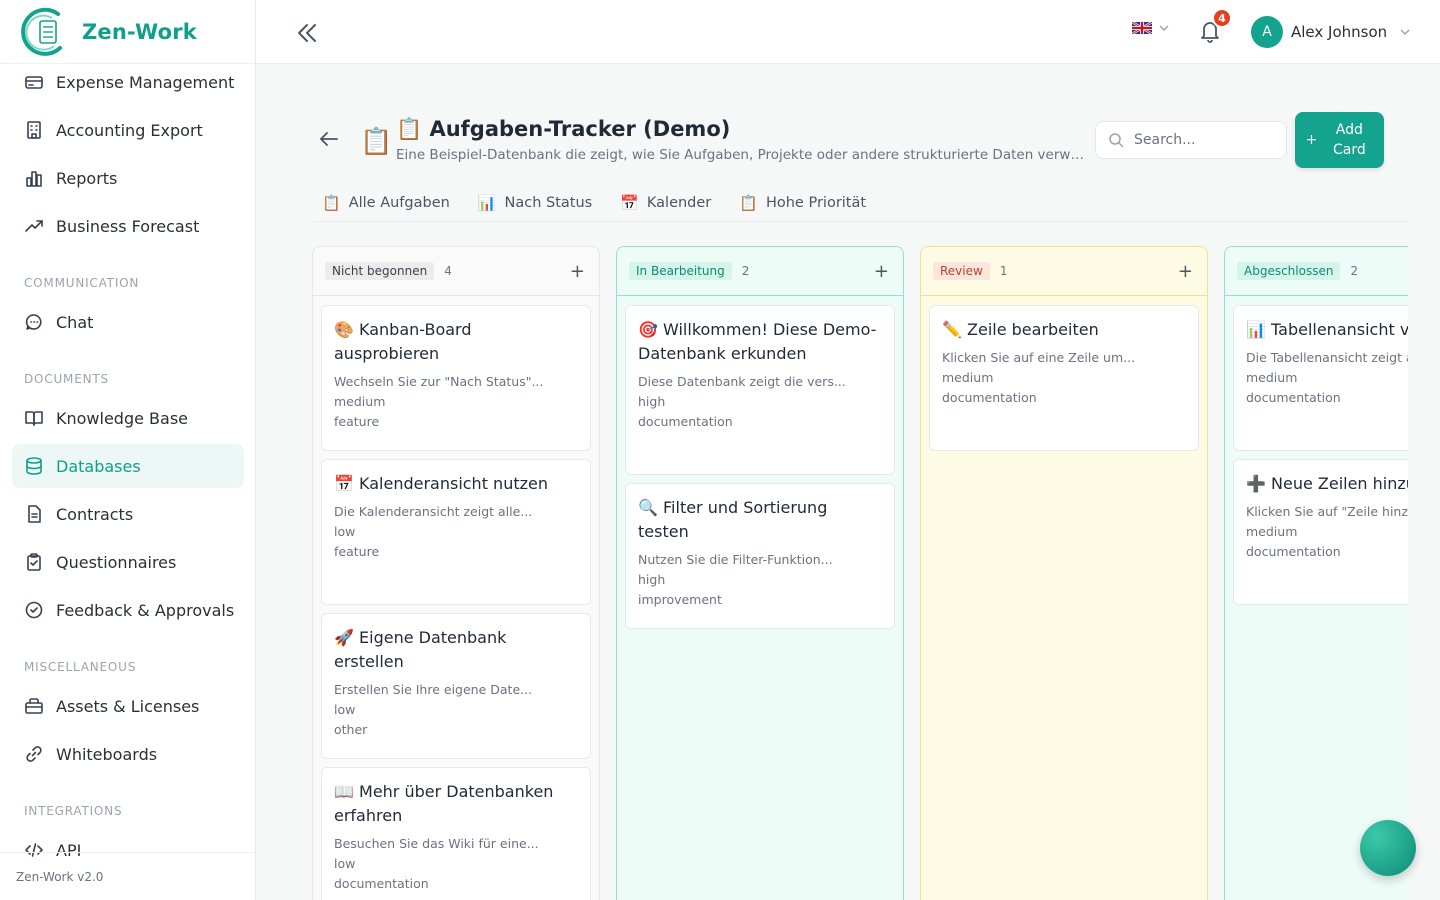 This screenshot has width=1440, height=900. I want to click on sidebar-item-assets-licenses: Assets & Licenses, so click(128, 706).